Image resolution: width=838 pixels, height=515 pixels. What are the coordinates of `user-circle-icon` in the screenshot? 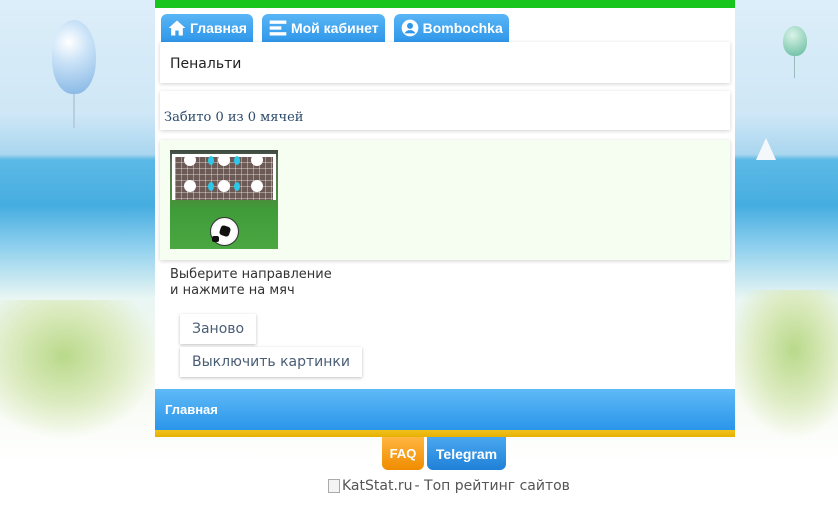 It's located at (409, 28).